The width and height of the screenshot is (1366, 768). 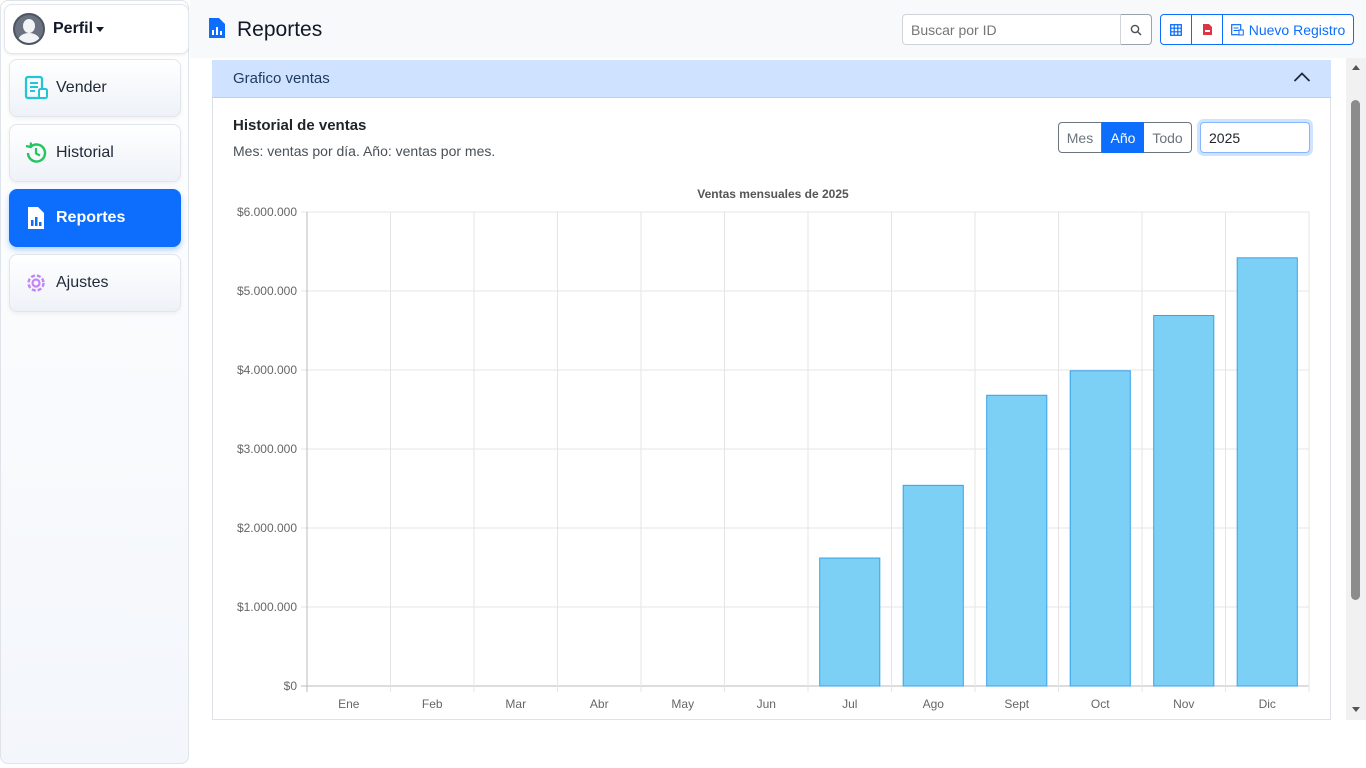 I want to click on sidebar-item-vender: Vender, so click(x=95, y=88).